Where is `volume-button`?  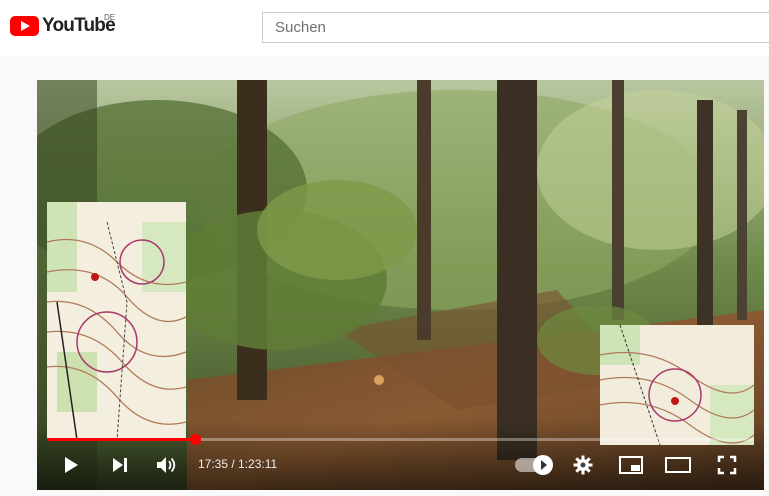 volume-button is located at coordinates (167, 465).